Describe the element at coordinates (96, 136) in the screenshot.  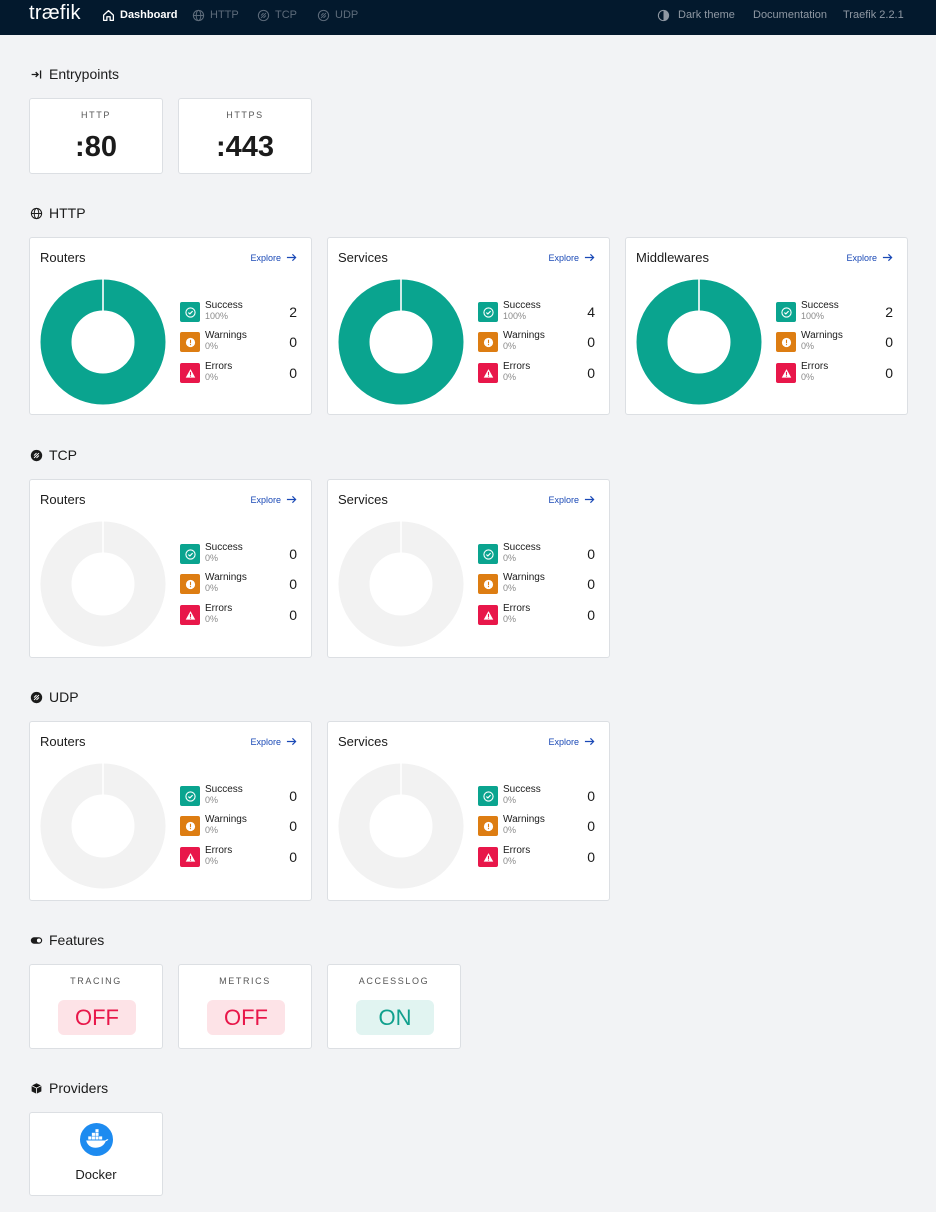
I see `entrypoint-card-http: HTTP :80` at that location.